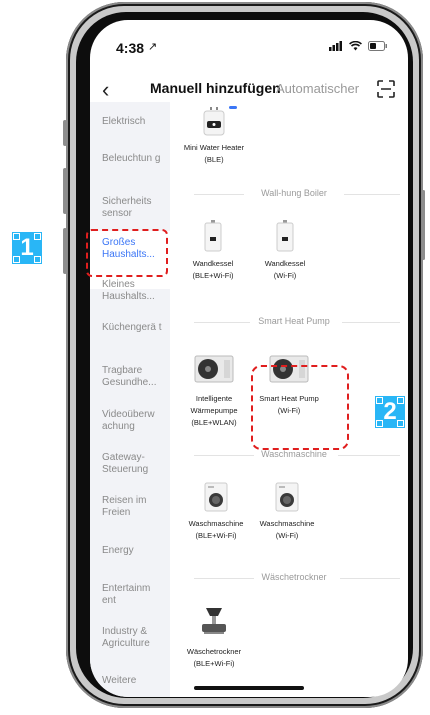  What do you see at coordinates (285, 263) in the screenshot?
I see `wandkessel-wifi-name: Wandkessel` at bounding box center [285, 263].